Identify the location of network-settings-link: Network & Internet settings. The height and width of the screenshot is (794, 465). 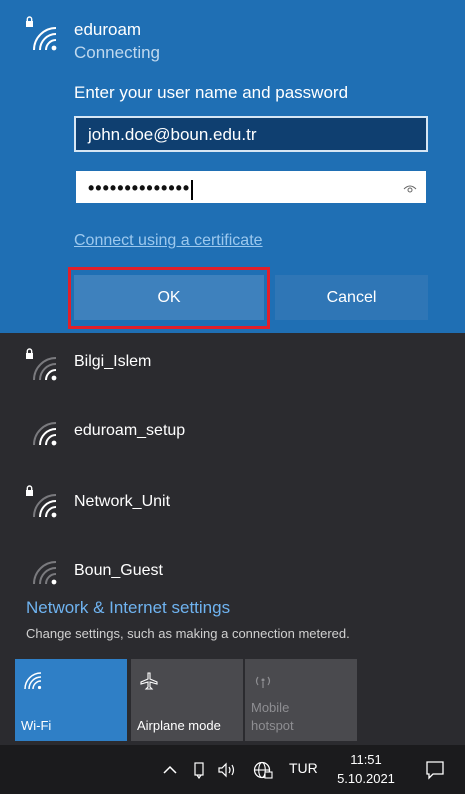
(128, 608).